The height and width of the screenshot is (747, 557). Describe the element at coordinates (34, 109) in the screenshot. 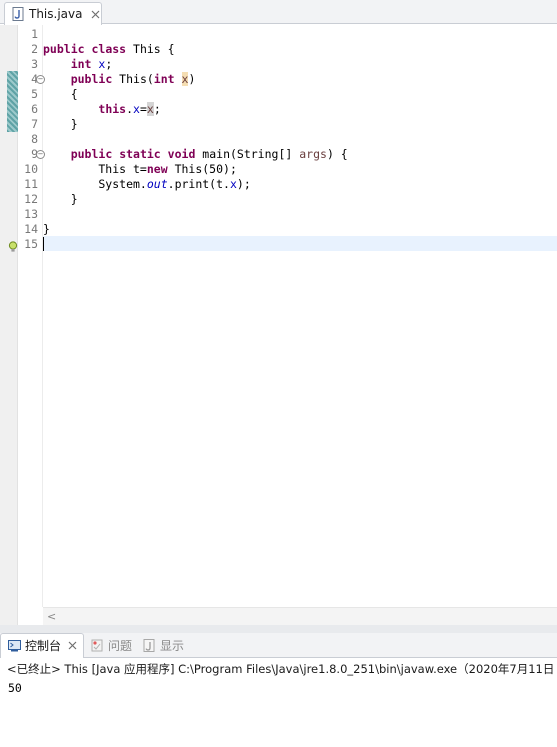

I see `line-number: 6` at that location.